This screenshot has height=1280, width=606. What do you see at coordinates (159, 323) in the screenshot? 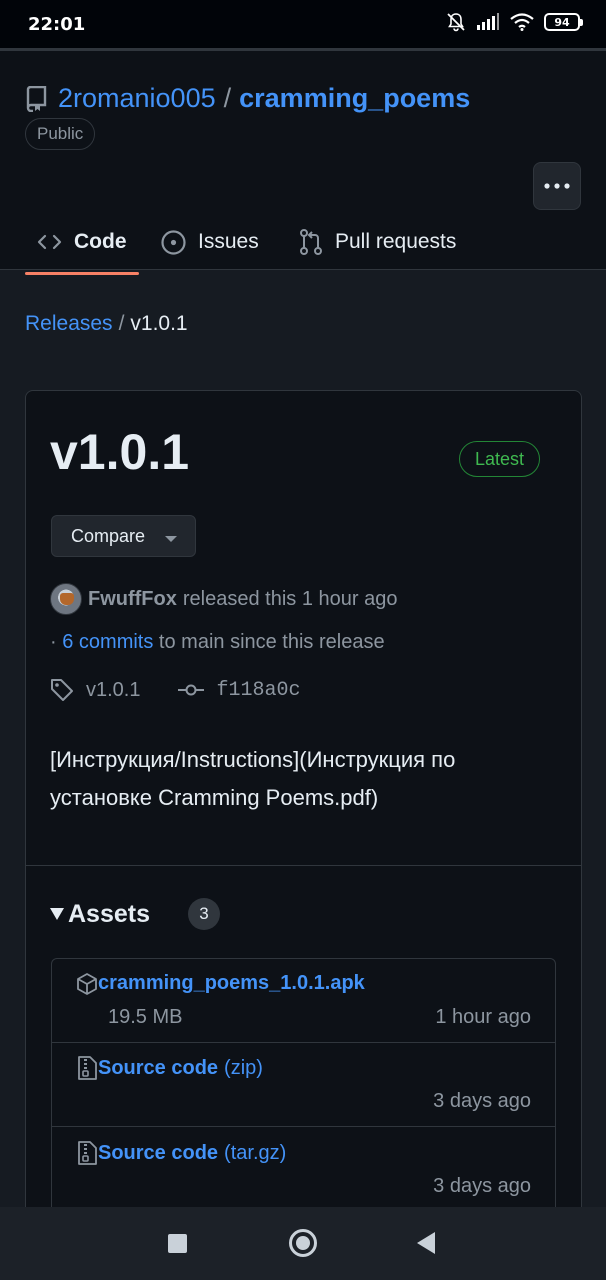
I see `breadcrumb-current: v1.0.1` at bounding box center [159, 323].